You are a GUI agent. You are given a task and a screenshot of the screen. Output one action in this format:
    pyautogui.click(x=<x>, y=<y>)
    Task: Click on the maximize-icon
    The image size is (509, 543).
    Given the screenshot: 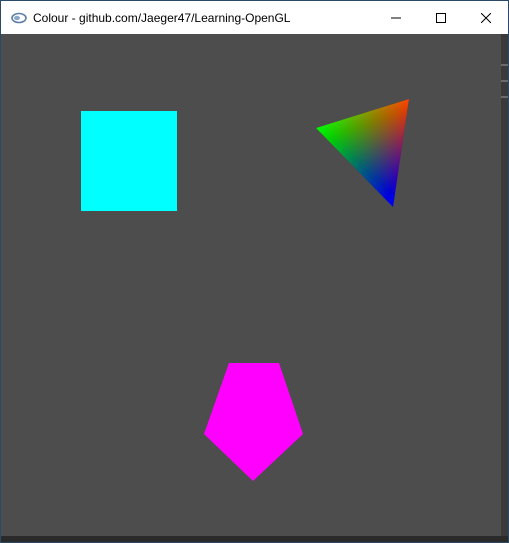 What is the action you would take?
    pyautogui.click(x=440, y=17)
    